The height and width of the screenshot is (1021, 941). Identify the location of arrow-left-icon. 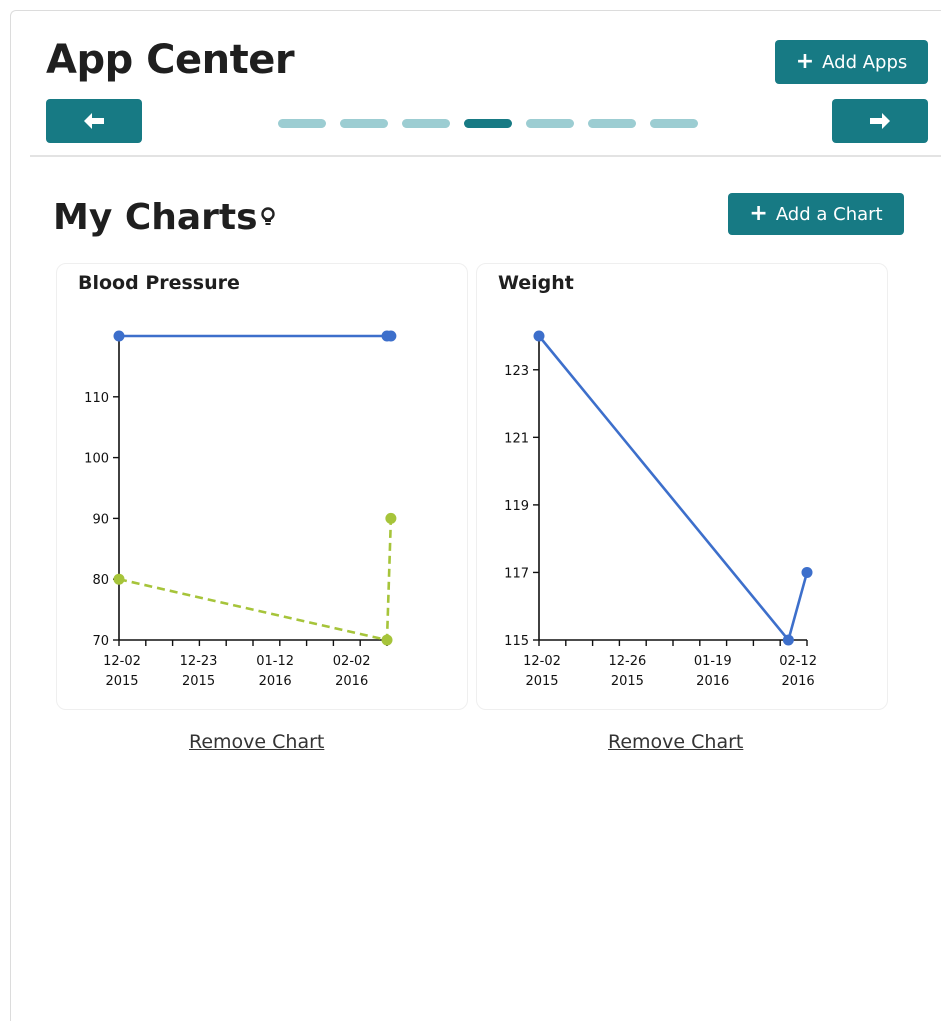
(94, 121).